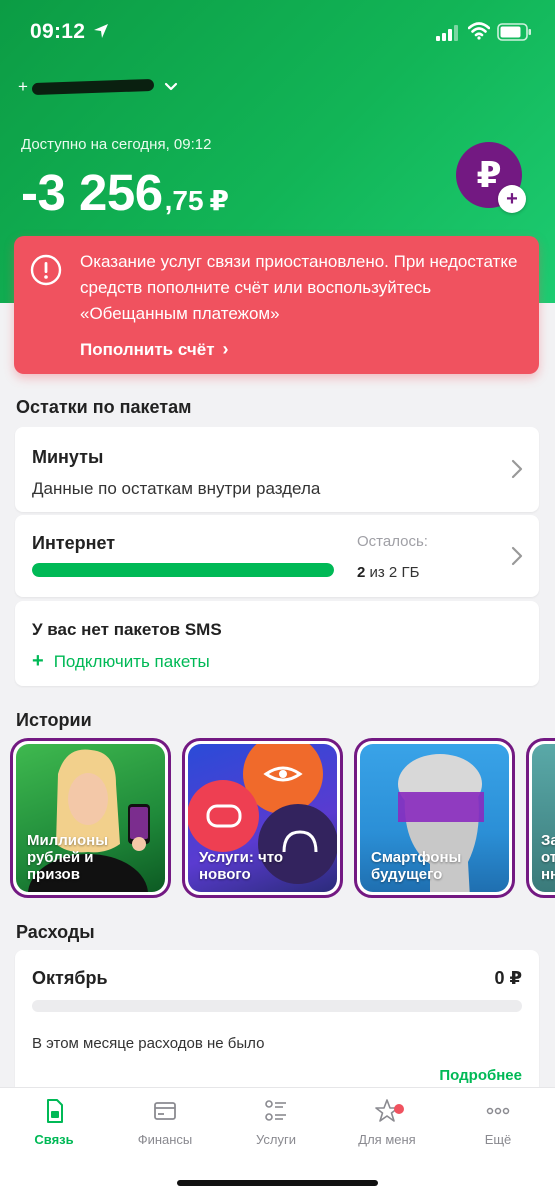  Describe the element at coordinates (165, 1111) in the screenshot. I see `wallet-icon` at that location.